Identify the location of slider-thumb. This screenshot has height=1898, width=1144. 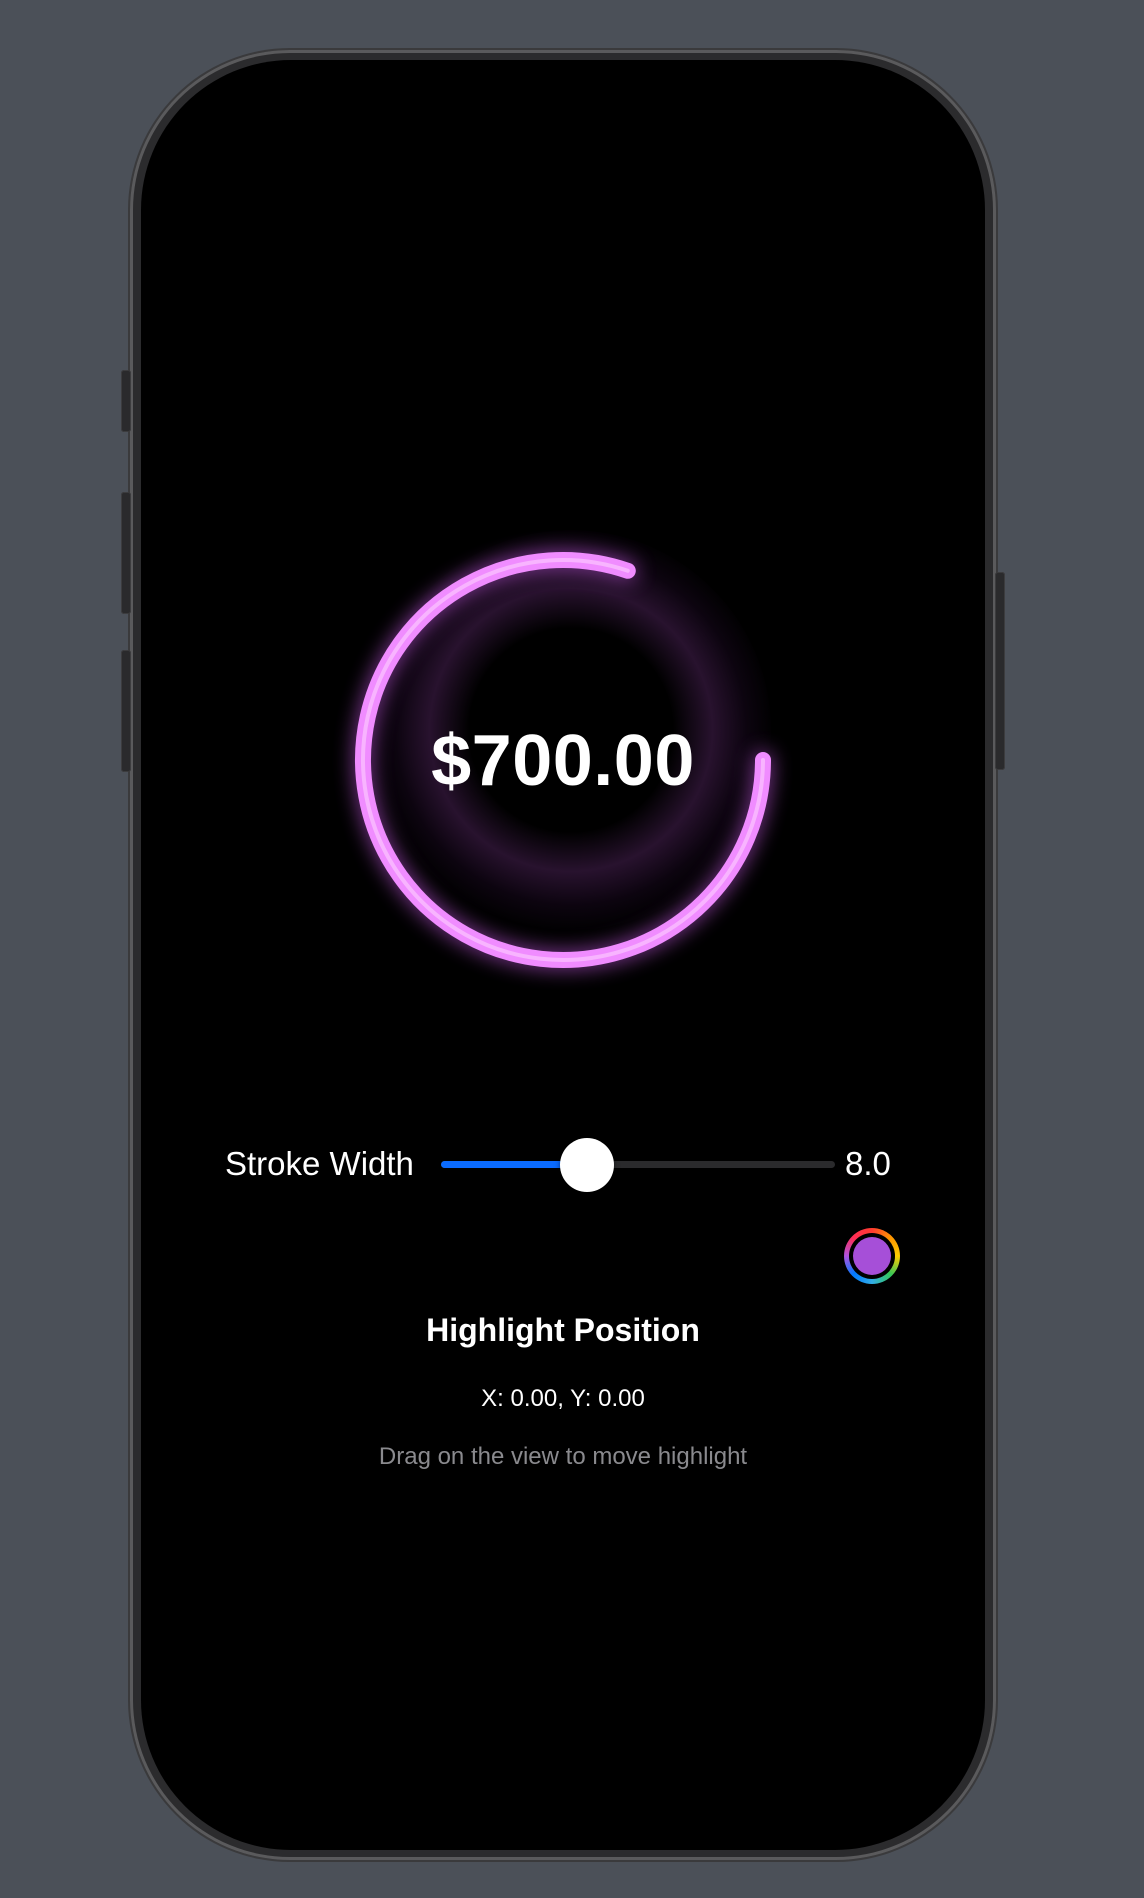
(587, 1165).